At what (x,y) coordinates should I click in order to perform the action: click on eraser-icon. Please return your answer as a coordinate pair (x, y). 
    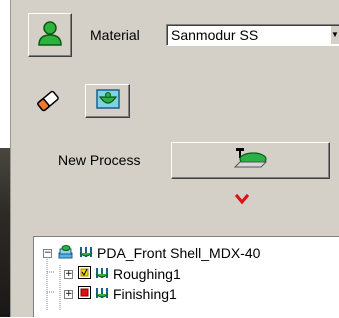
    Looking at the image, I should click on (48, 103).